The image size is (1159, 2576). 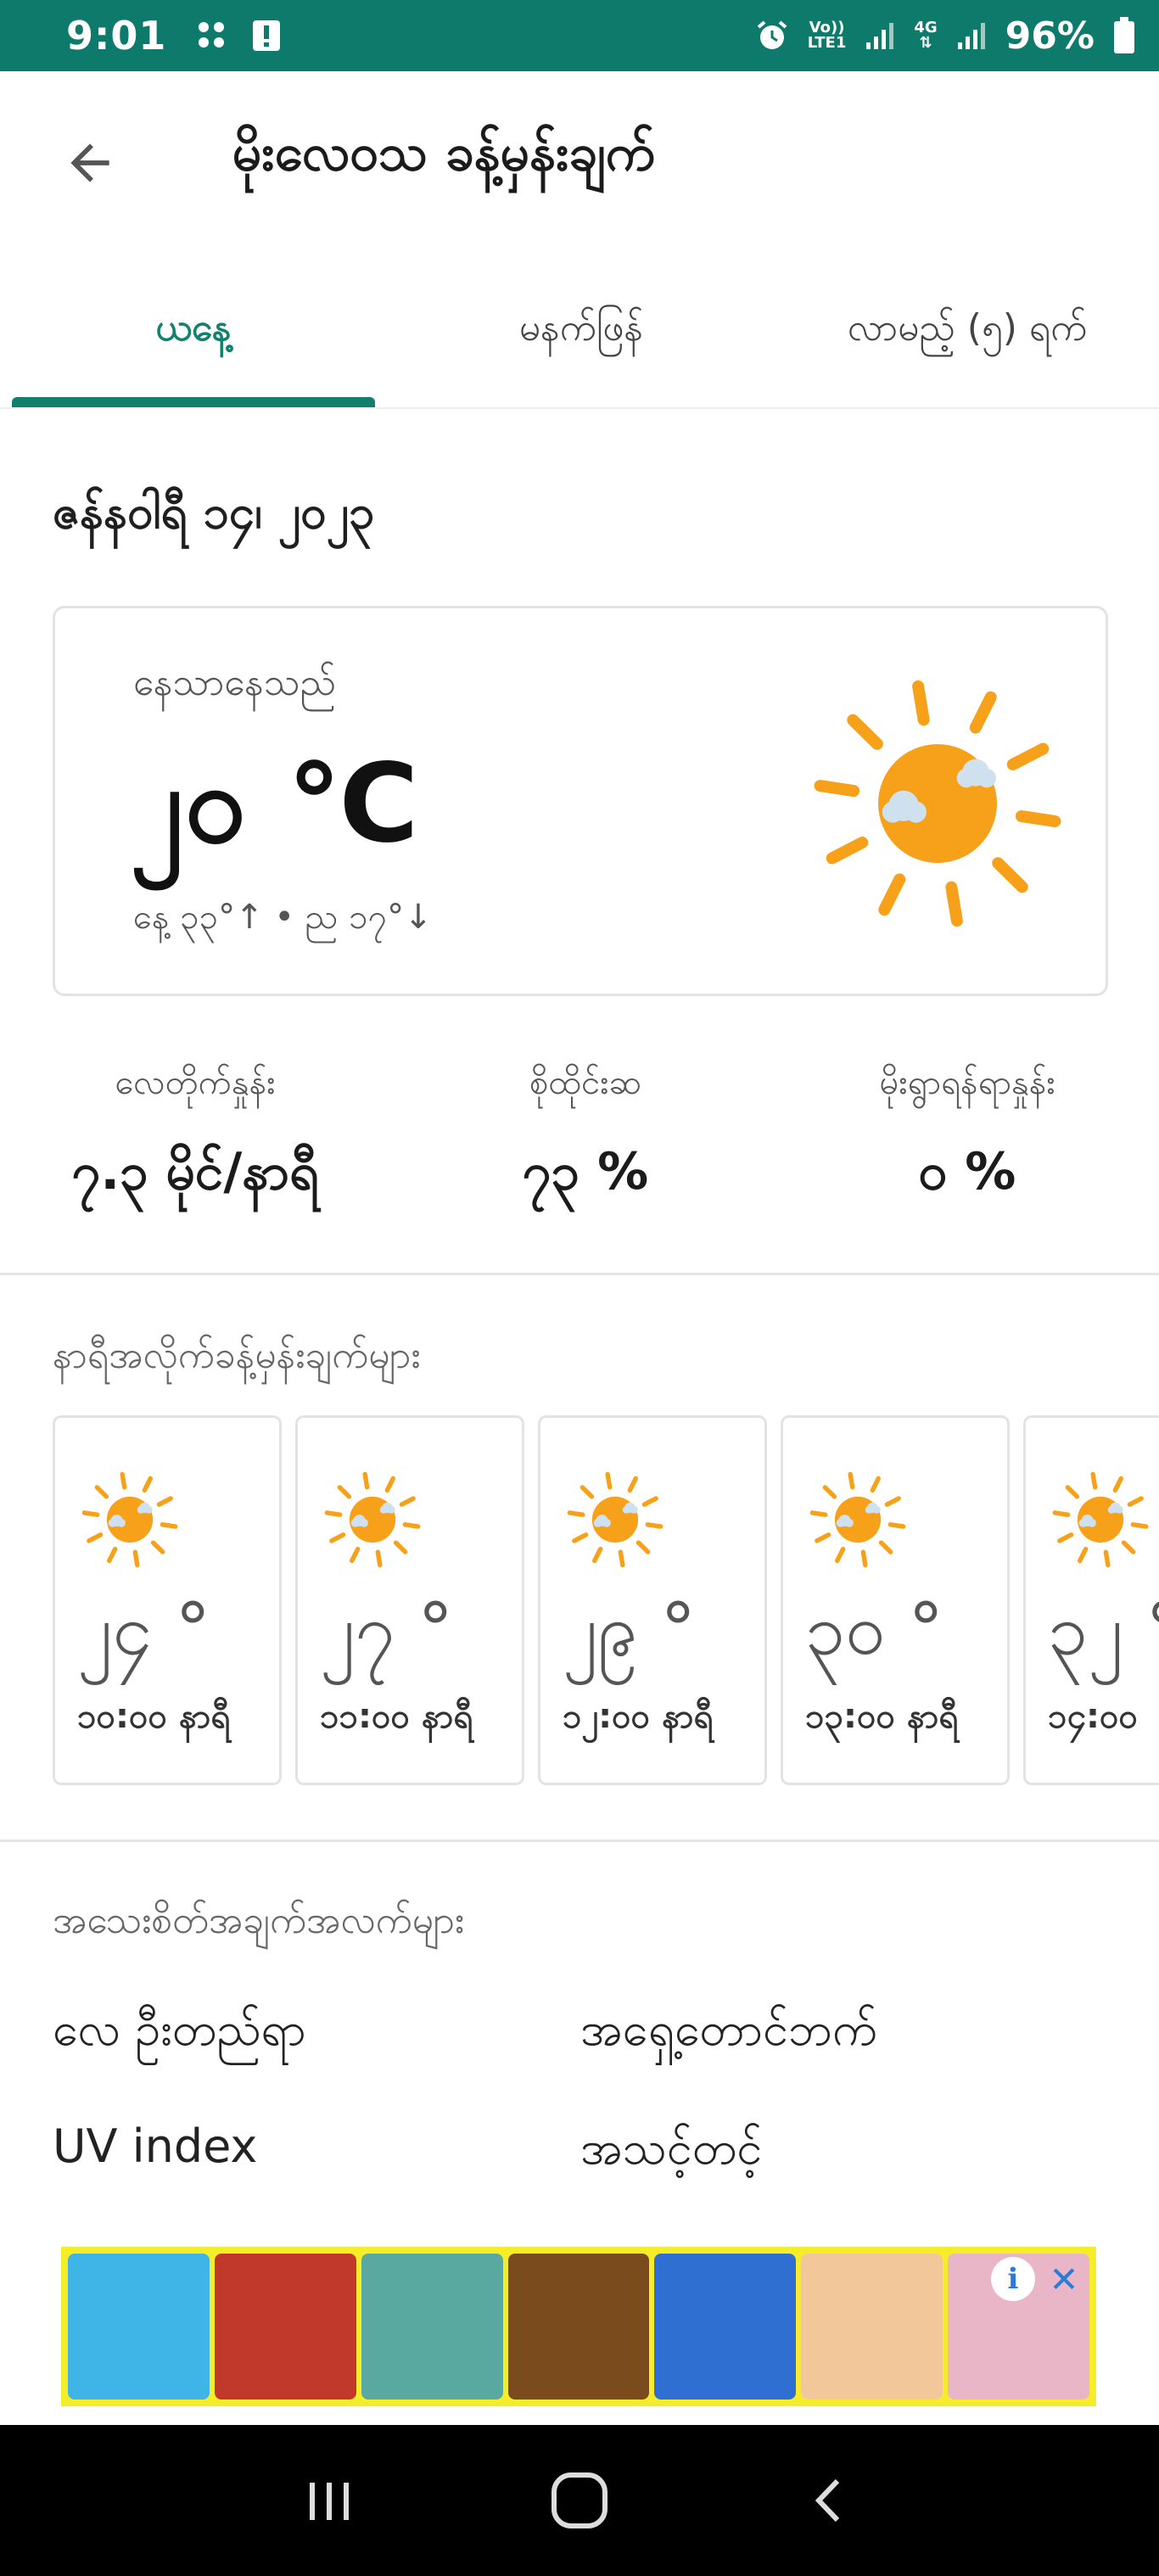 What do you see at coordinates (179, 2029) in the screenshot?
I see `detail-label: လေ ဦးတည်ရာ` at bounding box center [179, 2029].